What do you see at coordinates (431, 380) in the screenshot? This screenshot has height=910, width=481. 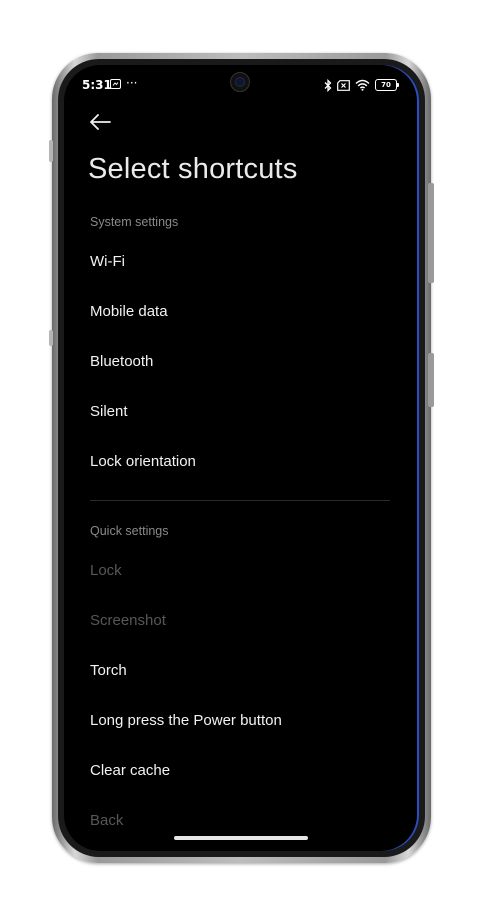 I see `power-button` at bounding box center [431, 380].